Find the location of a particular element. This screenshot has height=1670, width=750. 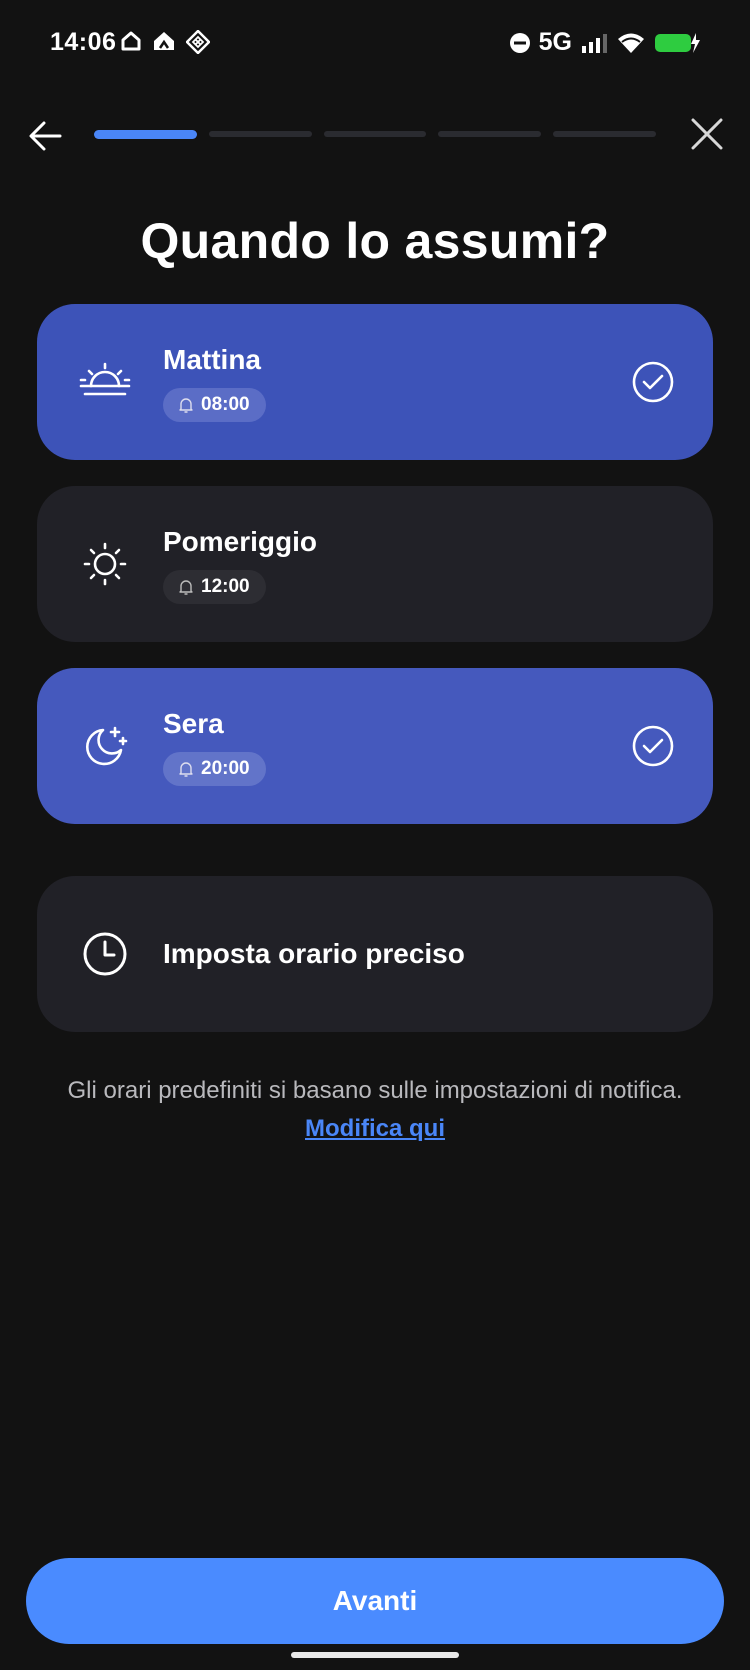

option-label: Imposta orario preciso is located at coordinates (314, 953).